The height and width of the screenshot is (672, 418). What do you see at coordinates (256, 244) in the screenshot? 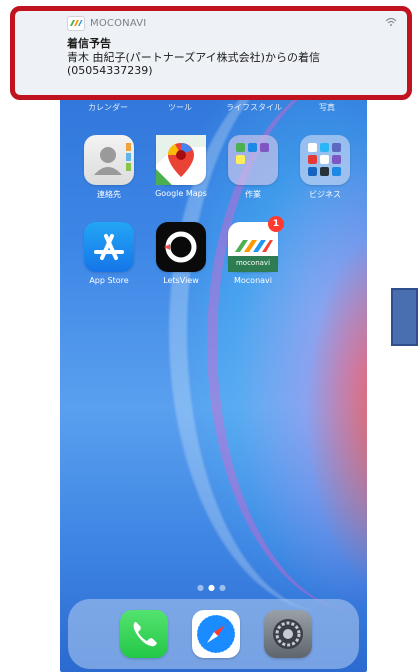
I see `moconavi-icon: moconavi 1` at bounding box center [256, 244].